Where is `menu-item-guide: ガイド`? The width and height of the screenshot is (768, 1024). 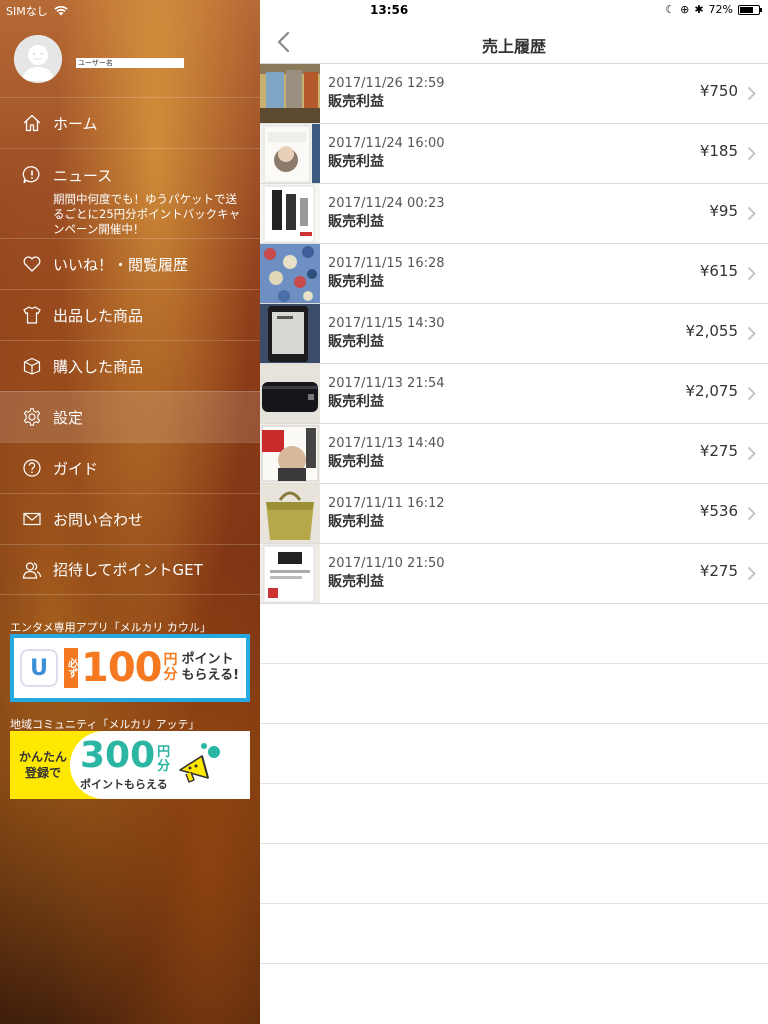 menu-item-guide: ガイド is located at coordinates (130, 467).